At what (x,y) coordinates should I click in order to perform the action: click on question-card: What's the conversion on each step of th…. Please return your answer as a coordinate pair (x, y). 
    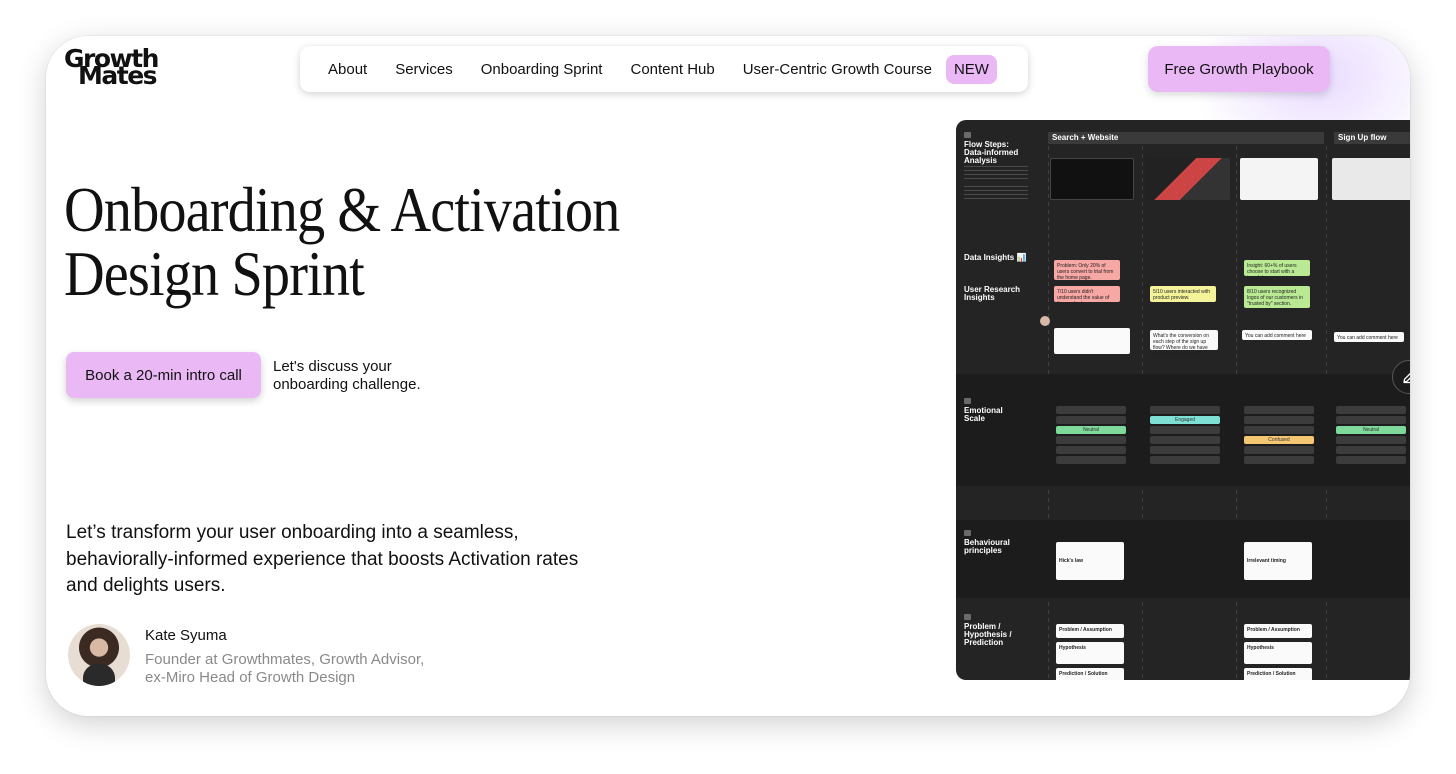
    Looking at the image, I should click on (1184, 343).